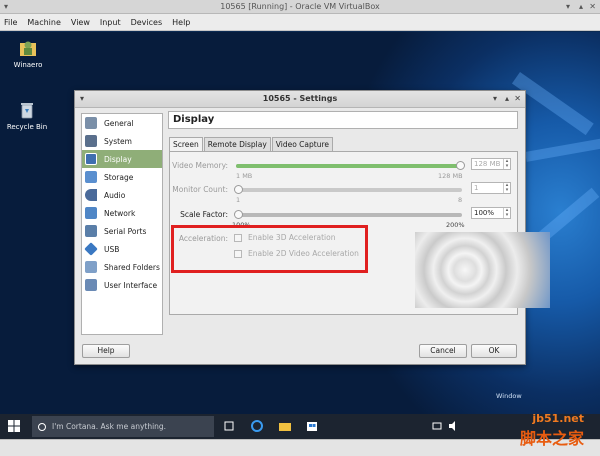 The height and width of the screenshot is (456, 600). What do you see at coordinates (238, 189) in the screenshot?
I see `monitor-count-slider-handle` at bounding box center [238, 189].